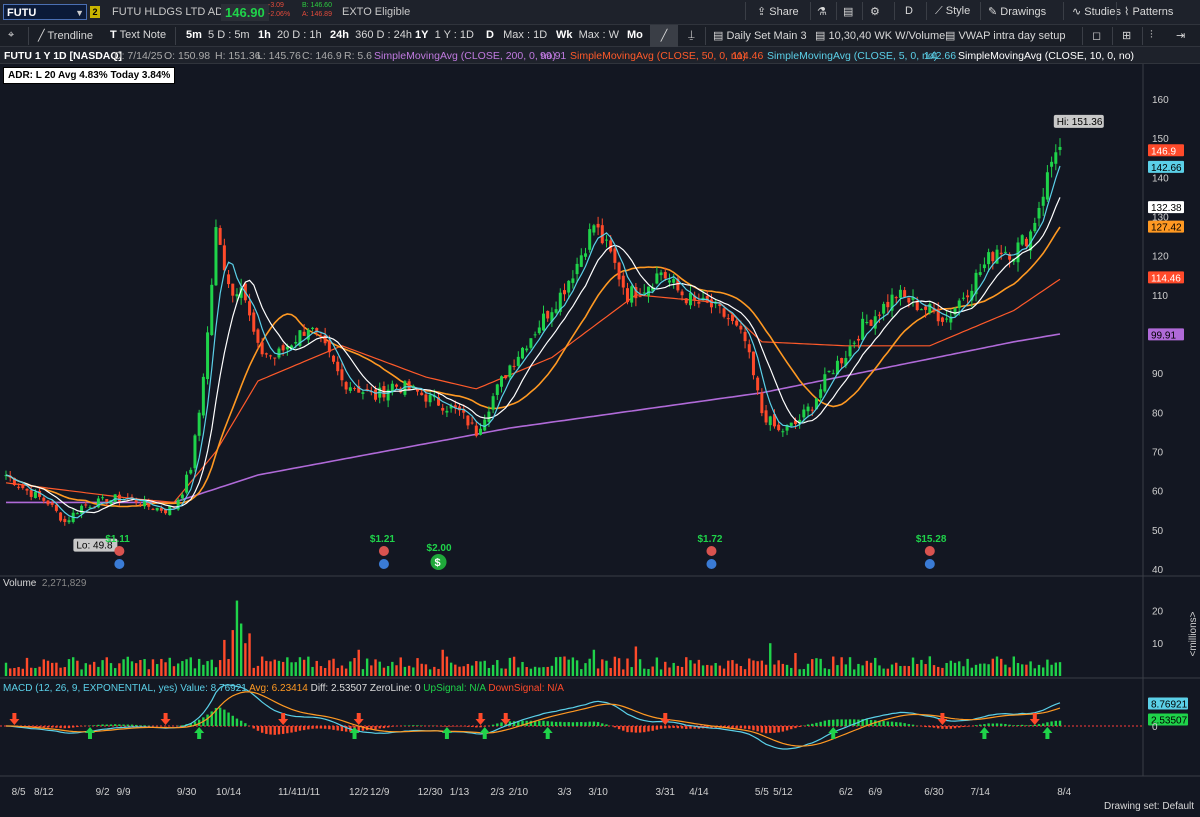 The width and height of the screenshot is (1200, 817). What do you see at coordinates (1096, 35) in the screenshot?
I see `maximize-icon: ◻` at bounding box center [1096, 35].